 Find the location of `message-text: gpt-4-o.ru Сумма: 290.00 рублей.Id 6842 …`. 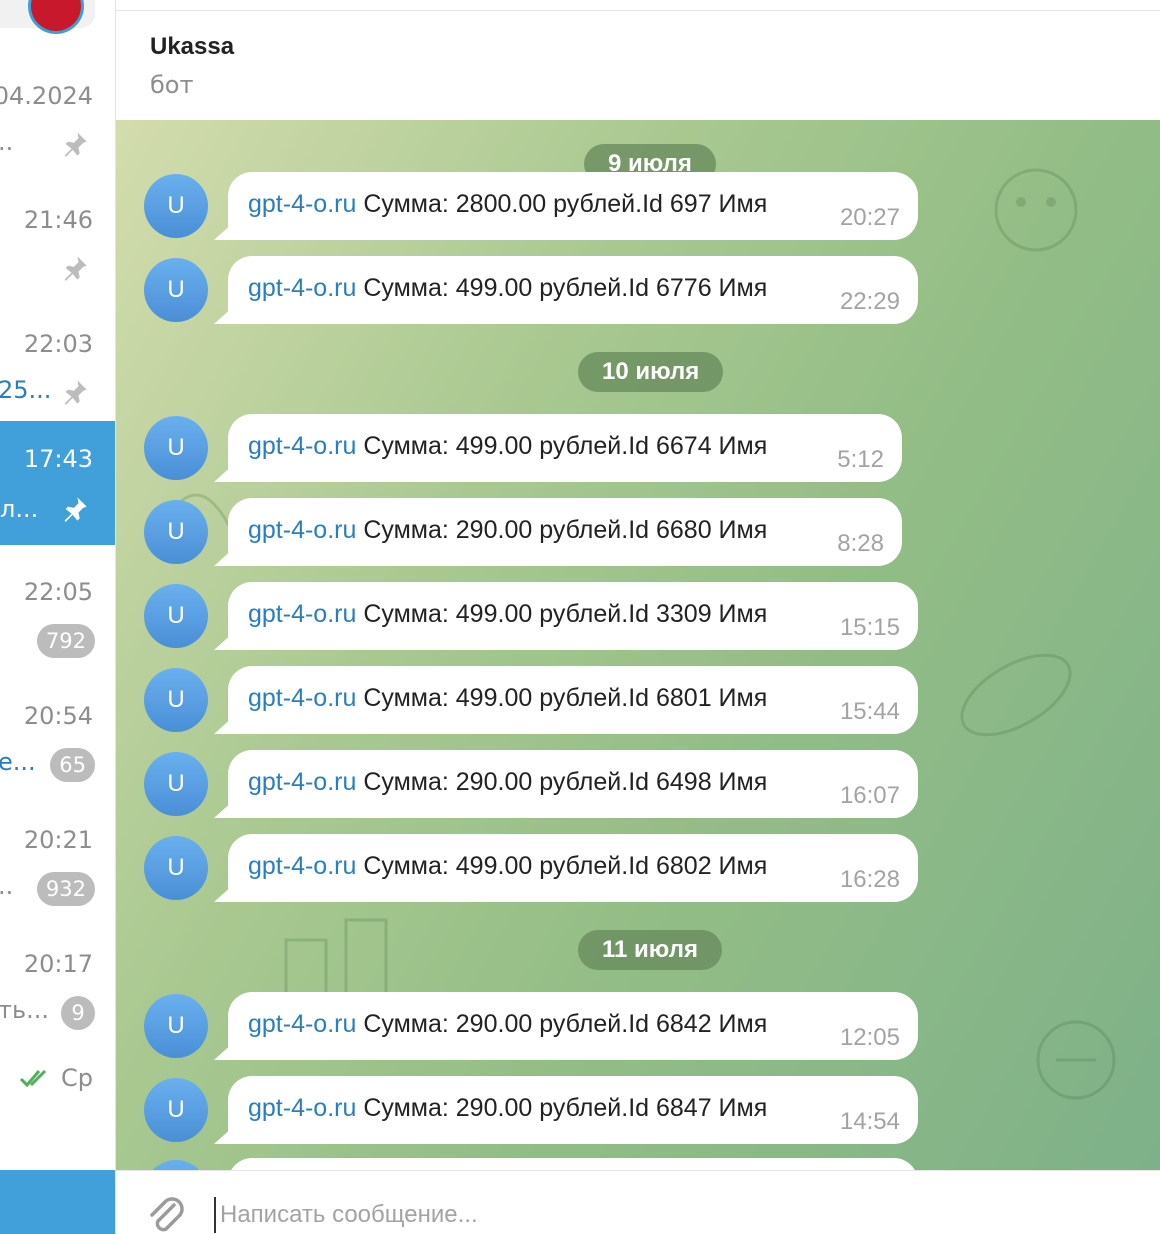

message-text: gpt-4-o.ru Сумма: 290.00 рублей.Id 6842 … is located at coordinates (507, 1024).